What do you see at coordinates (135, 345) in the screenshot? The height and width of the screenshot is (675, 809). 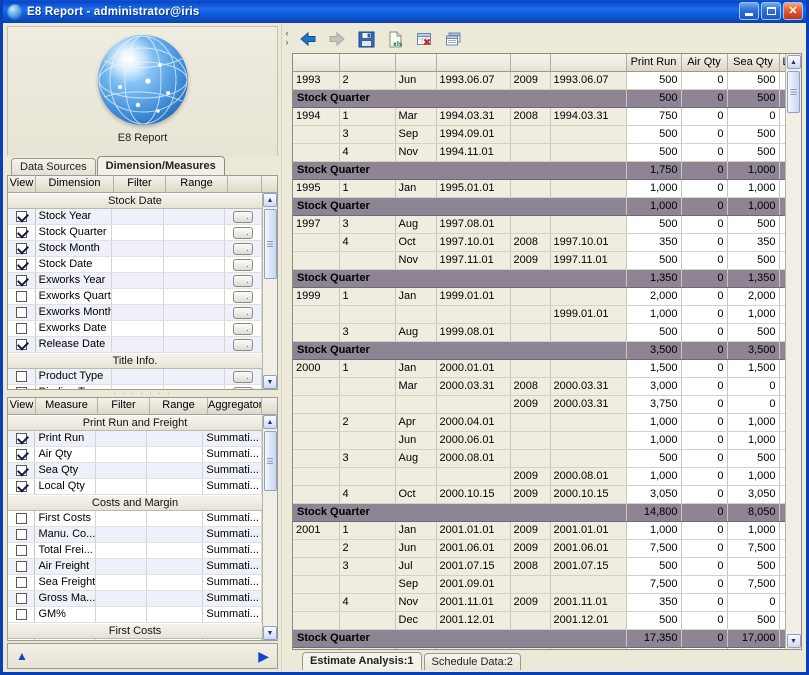 I see `grid-row: Release Date.` at bounding box center [135, 345].